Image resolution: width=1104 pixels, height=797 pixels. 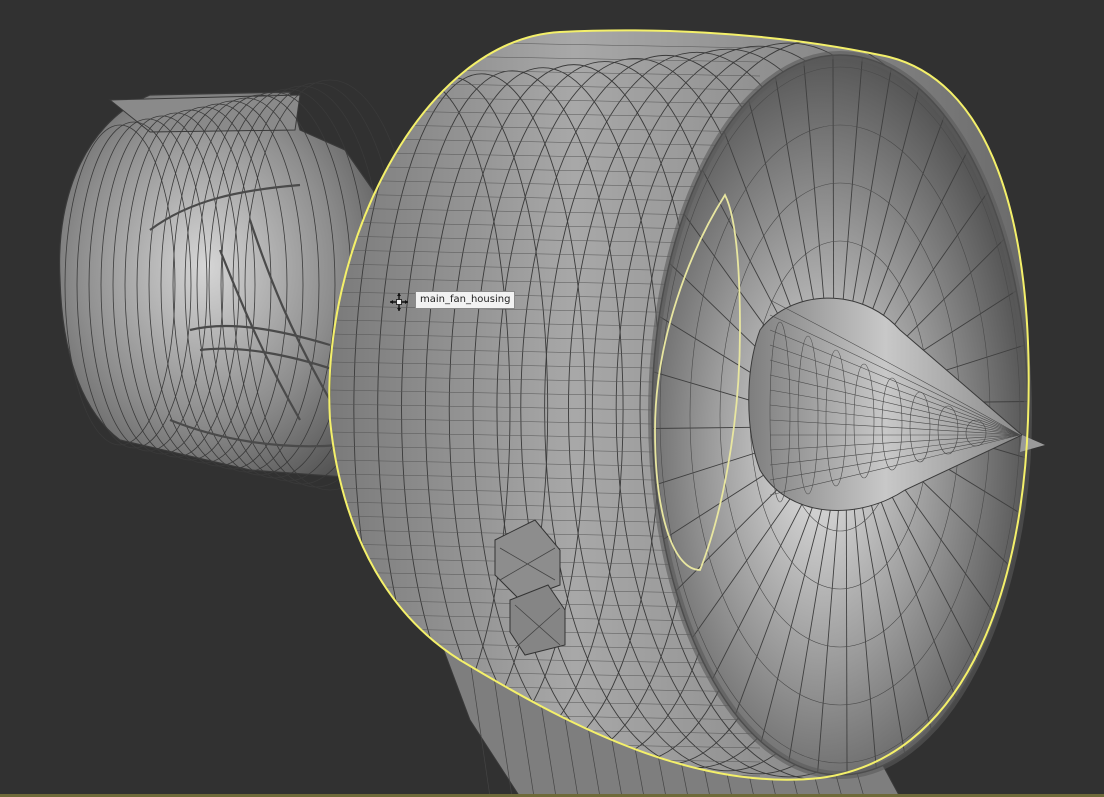 What do you see at coordinates (465, 300) in the screenshot?
I see `object-name-tooltip: main_fan_housing` at bounding box center [465, 300].